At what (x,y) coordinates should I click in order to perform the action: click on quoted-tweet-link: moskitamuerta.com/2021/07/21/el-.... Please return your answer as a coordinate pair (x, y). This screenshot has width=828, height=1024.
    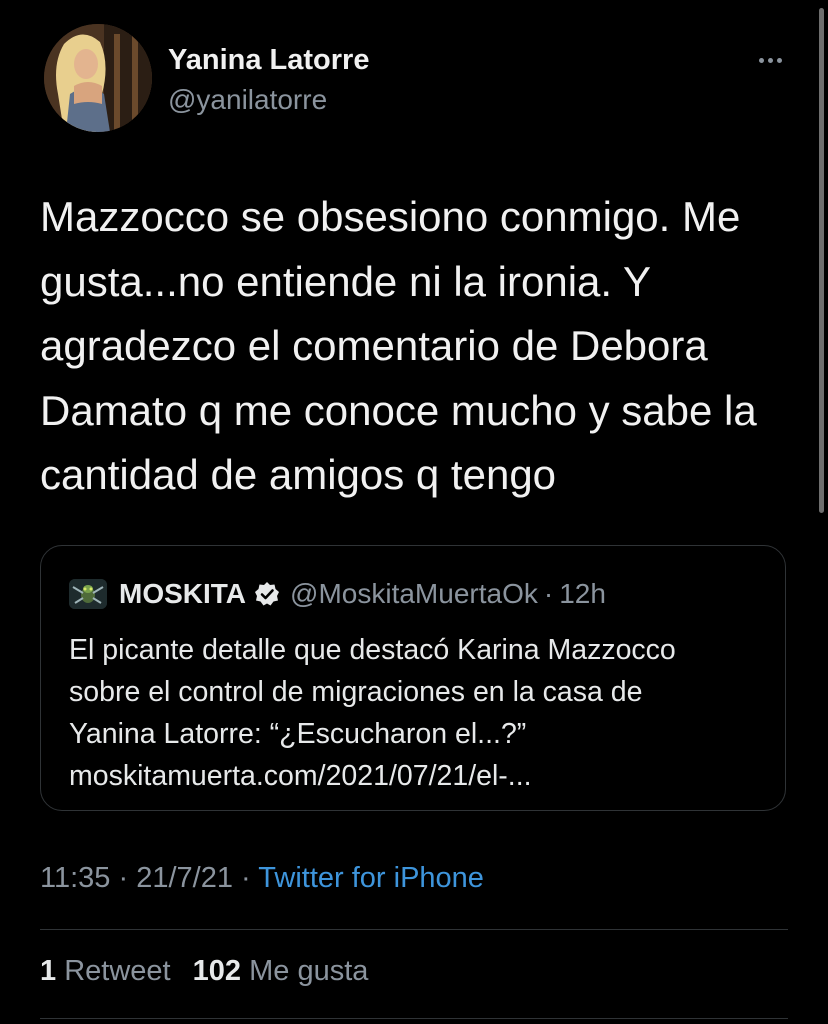
    Looking at the image, I should click on (419, 776).